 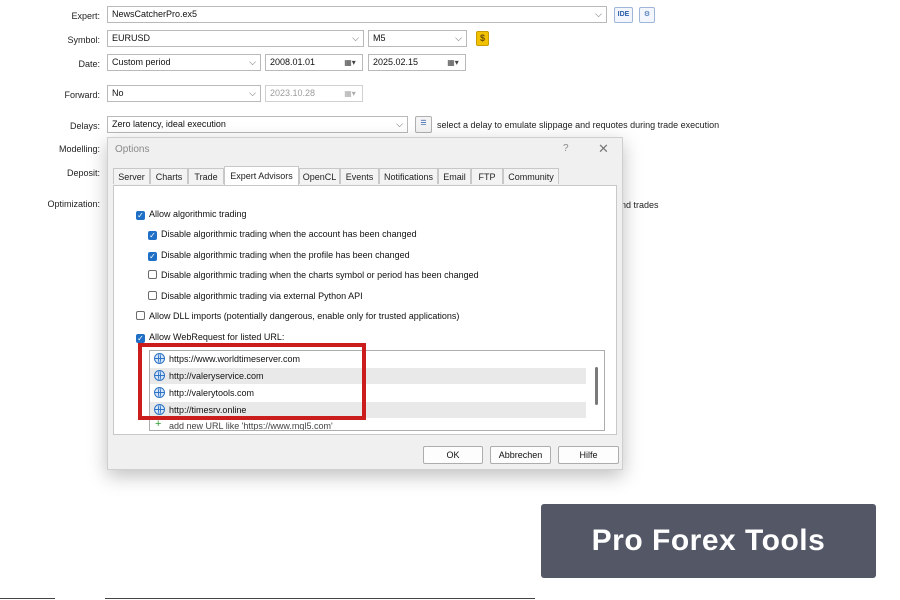 I want to click on symbol-label: Symbol:, so click(x=83, y=40).